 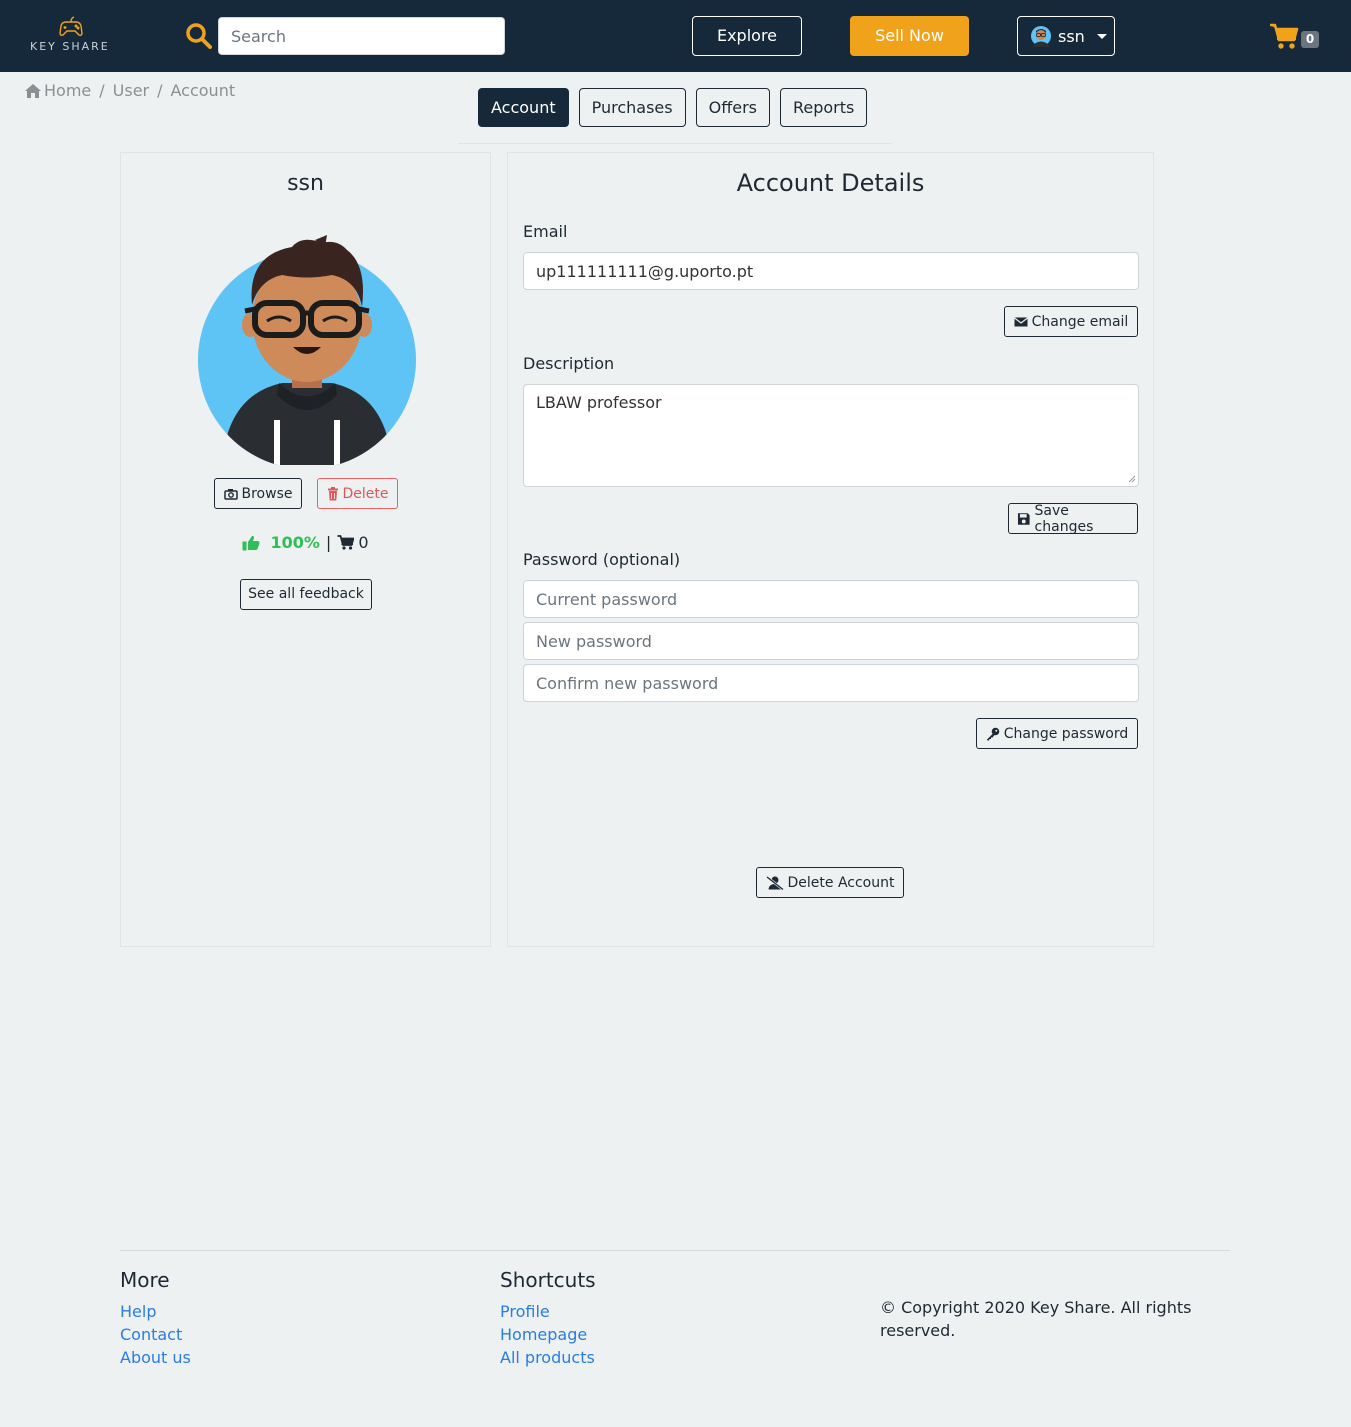 I want to click on user-avatar-icon, so click(x=1041, y=36).